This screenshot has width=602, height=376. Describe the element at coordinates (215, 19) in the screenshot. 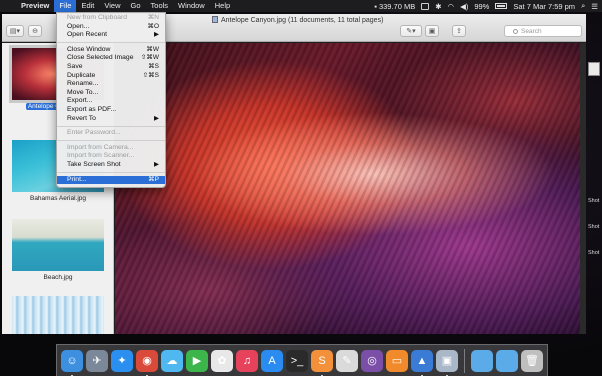

I see `document-icon` at that location.